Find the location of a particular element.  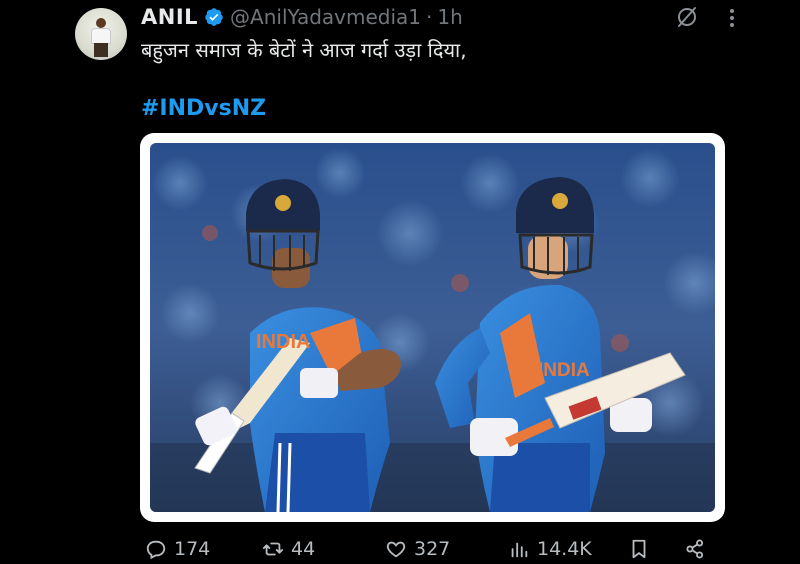

share-button is located at coordinates (695, 549).